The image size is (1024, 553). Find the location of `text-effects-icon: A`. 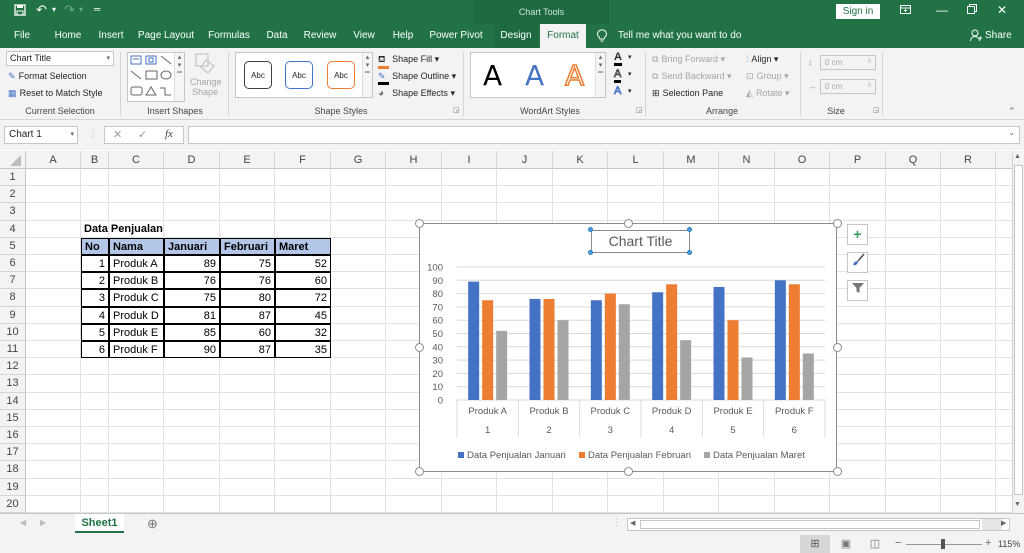

text-effects-icon: A is located at coordinates (618, 91).